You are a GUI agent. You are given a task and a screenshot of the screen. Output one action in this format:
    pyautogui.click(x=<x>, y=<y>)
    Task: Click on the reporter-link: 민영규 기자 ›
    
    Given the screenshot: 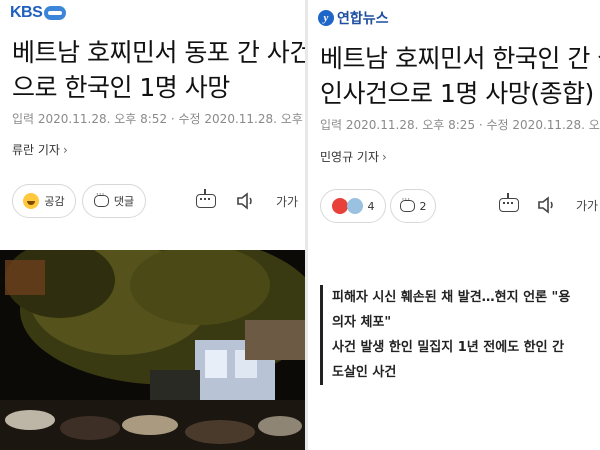 What is the action you would take?
    pyautogui.click(x=353, y=156)
    